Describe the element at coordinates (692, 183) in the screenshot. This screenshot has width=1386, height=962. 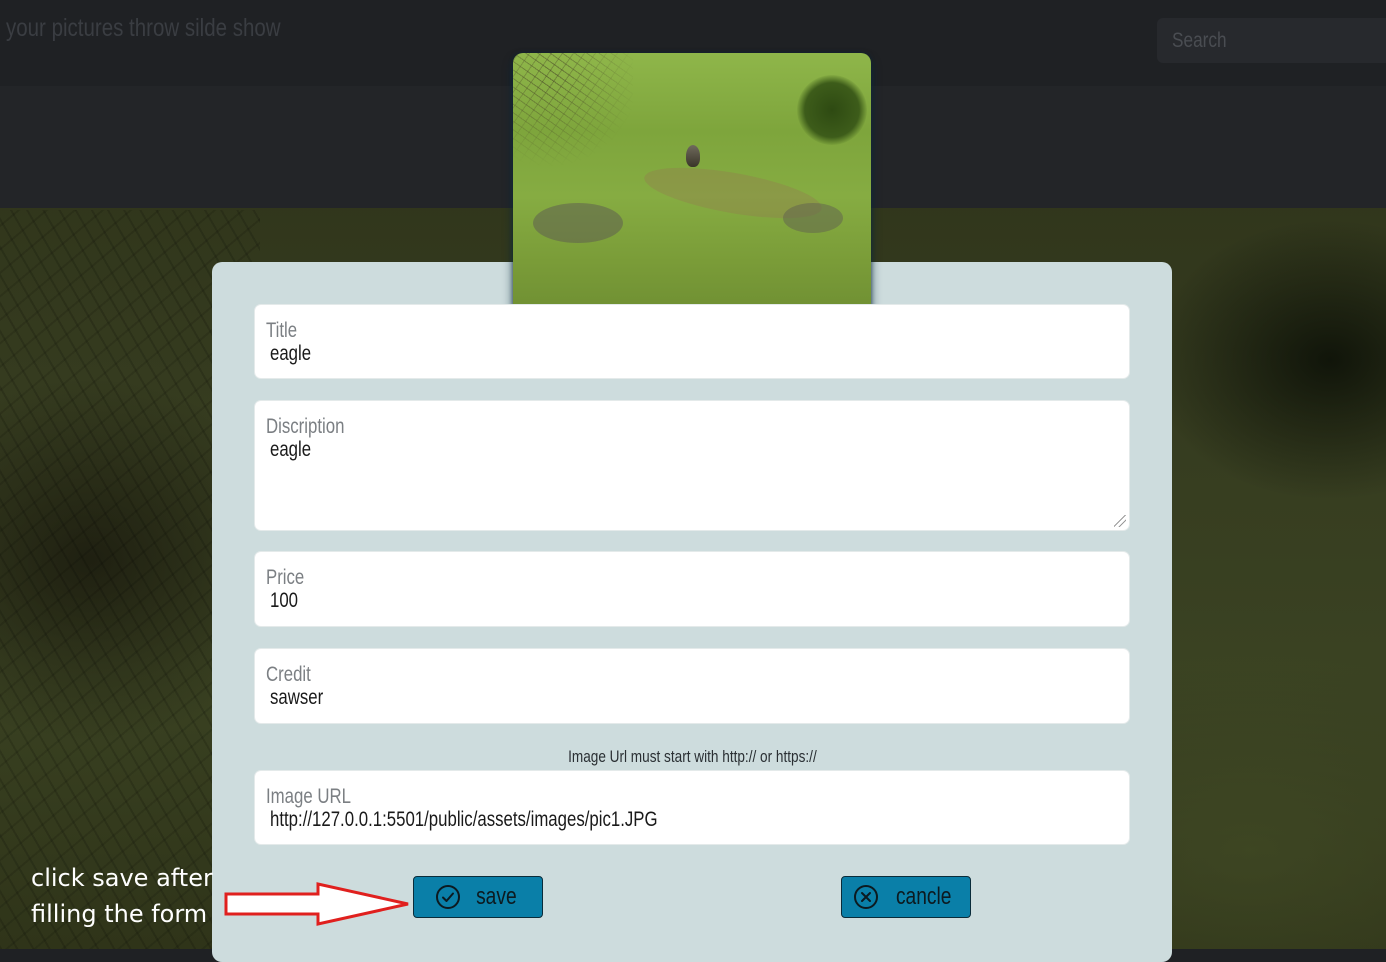
I see `image-preview` at that location.